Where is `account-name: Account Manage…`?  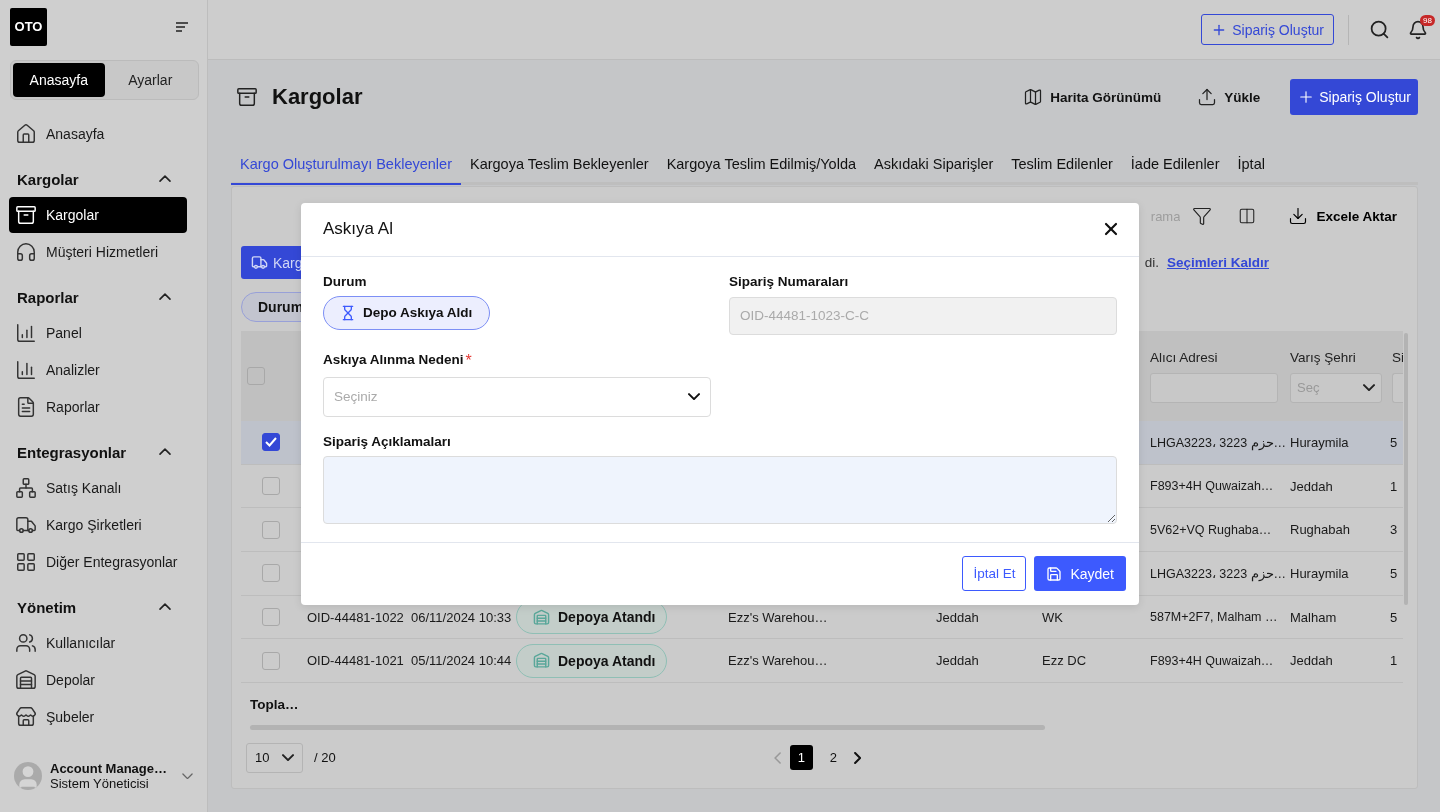 account-name: Account Manage… is located at coordinates (109, 768).